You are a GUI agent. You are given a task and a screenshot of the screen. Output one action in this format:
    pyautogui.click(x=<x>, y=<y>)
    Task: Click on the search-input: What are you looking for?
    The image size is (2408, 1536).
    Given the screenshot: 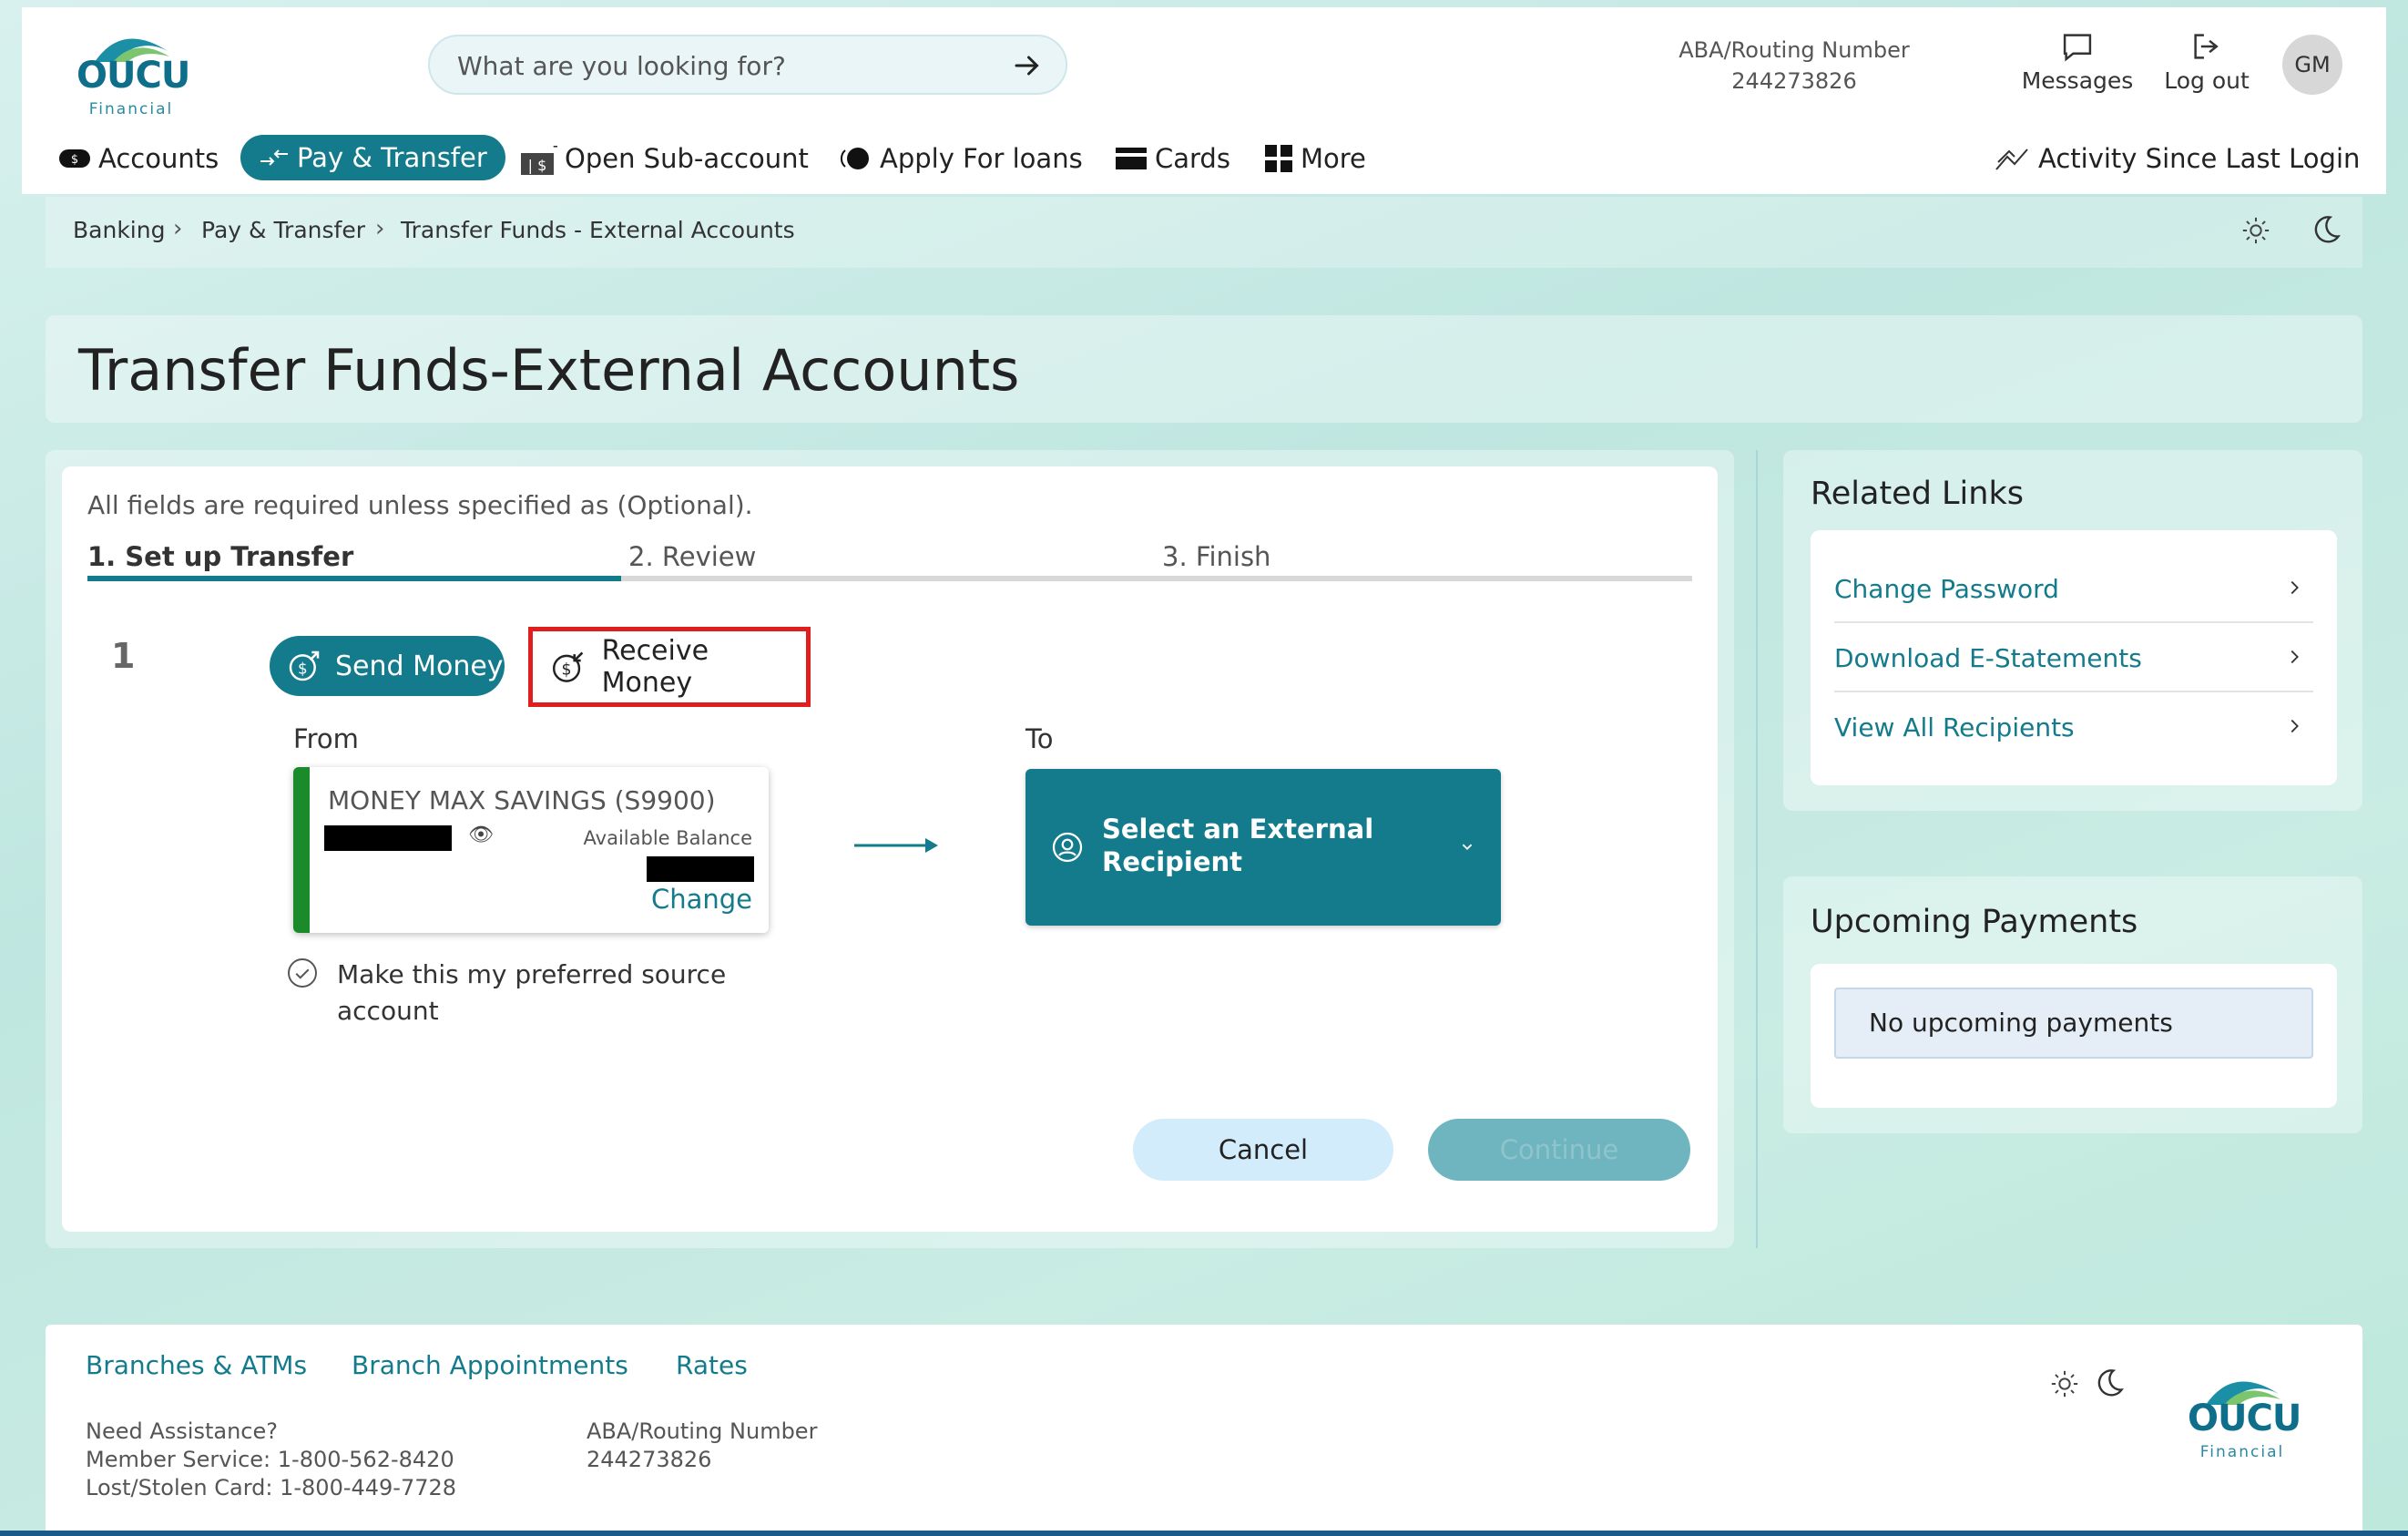 What is the action you would take?
    pyautogui.click(x=747, y=65)
    